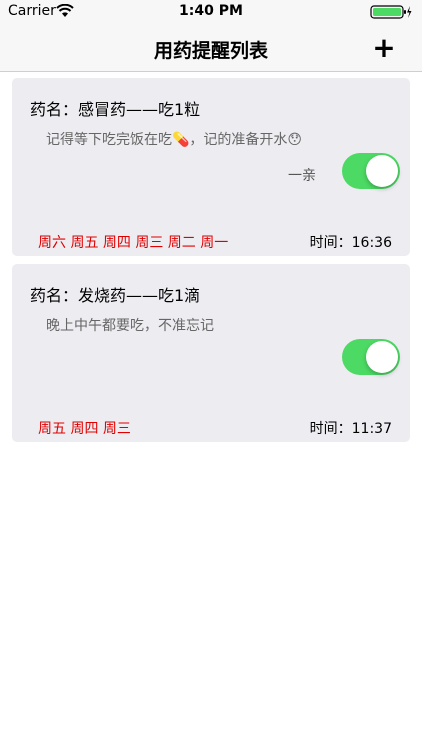  Describe the element at coordinates (115, 109) in the screenshot. I see `reminder-title: 药名：感冒药——吃1粒` at that location.